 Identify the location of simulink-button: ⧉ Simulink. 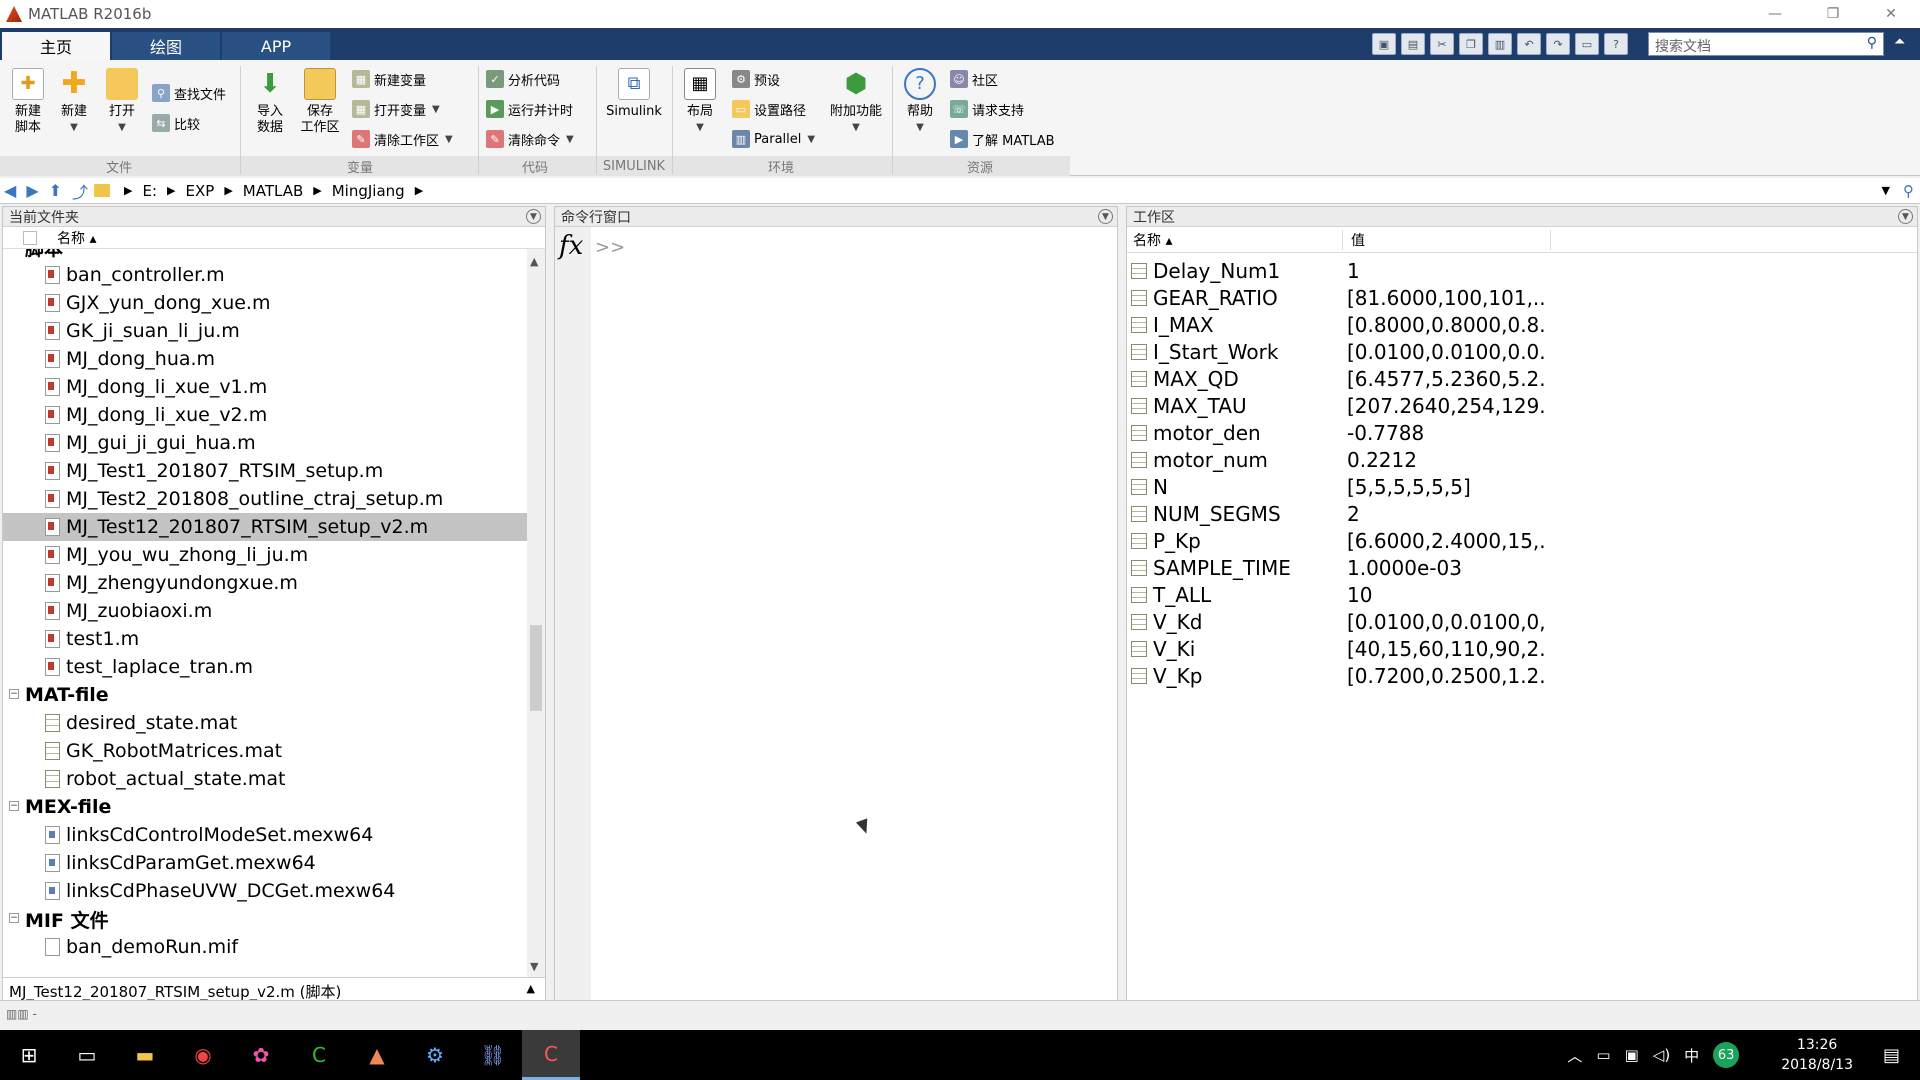
(634, 113).